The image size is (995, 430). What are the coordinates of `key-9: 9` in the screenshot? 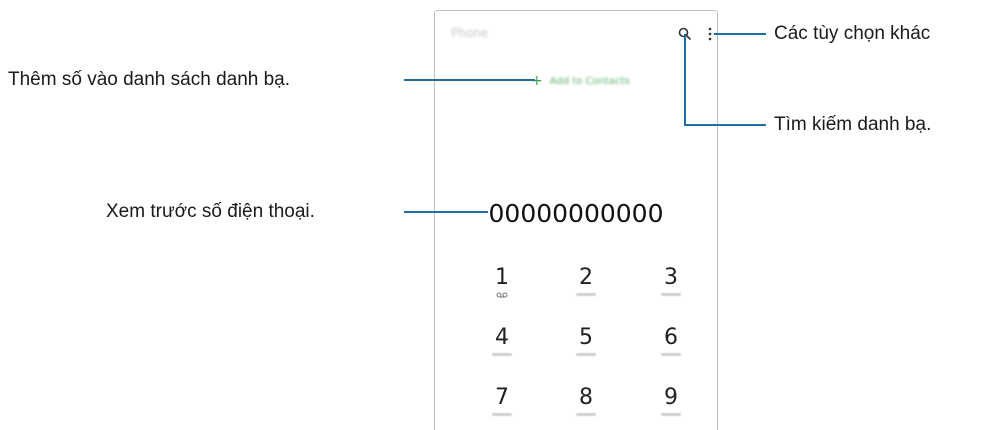 It's located at (671, 401).